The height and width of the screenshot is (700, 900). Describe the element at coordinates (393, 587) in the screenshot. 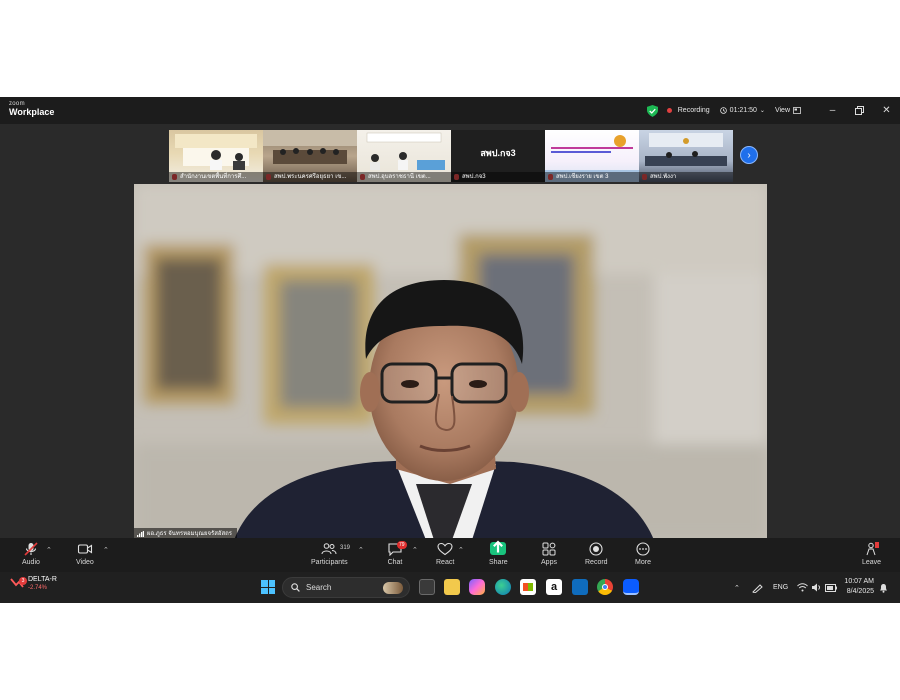

I see `search-highlight-icon` at that location.